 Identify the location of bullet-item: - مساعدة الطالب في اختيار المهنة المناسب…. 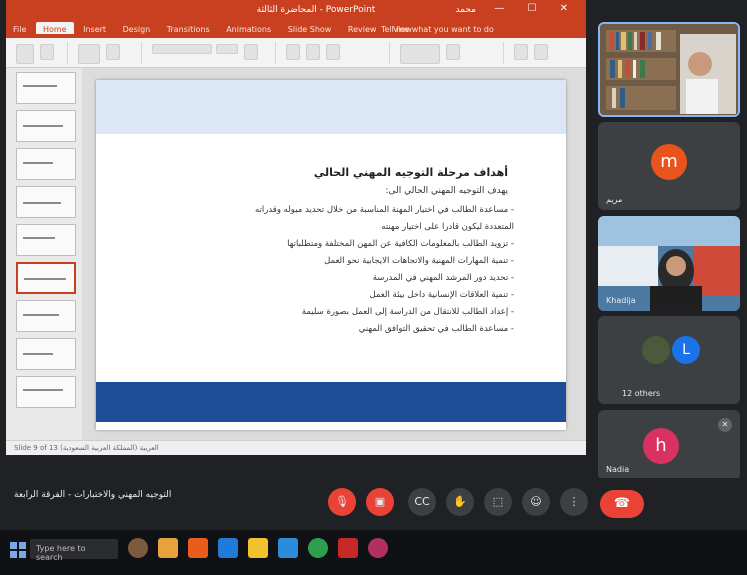
(384, 210).